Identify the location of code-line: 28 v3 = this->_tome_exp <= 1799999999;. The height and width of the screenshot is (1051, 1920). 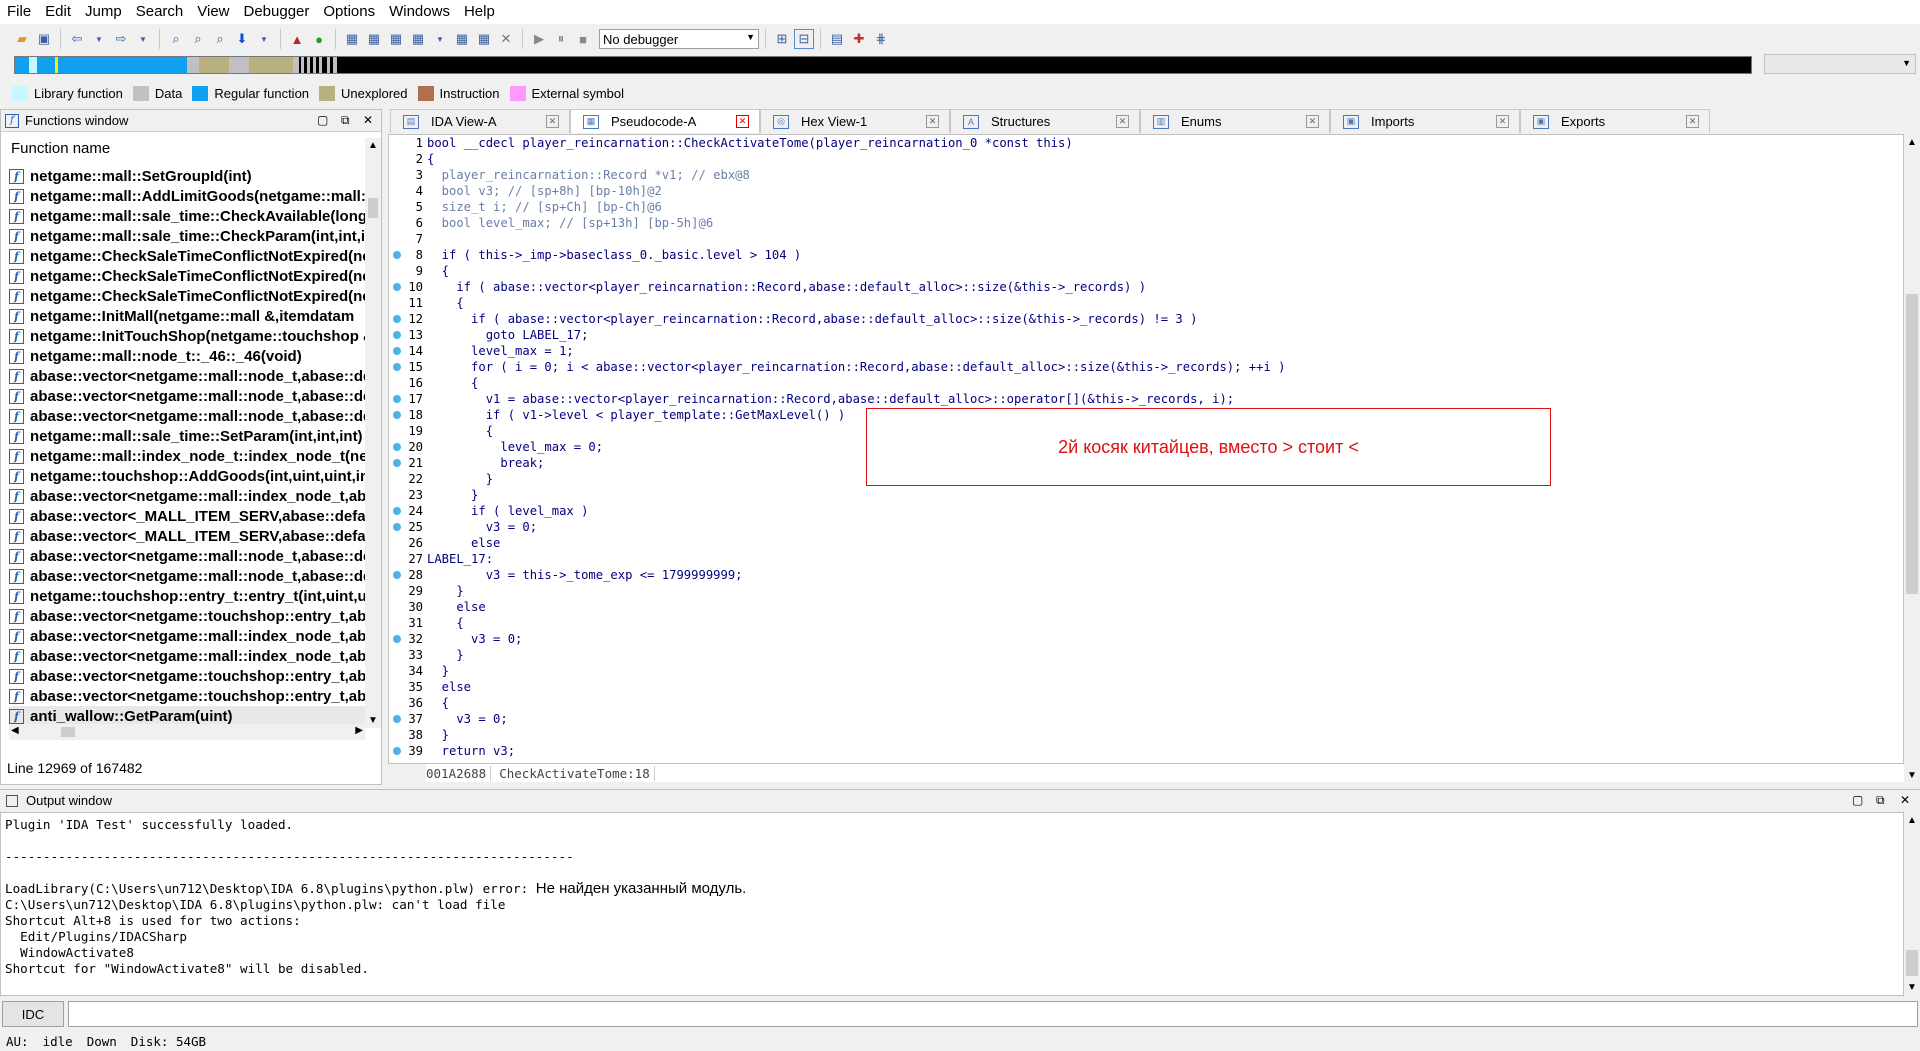
(1146, 575).